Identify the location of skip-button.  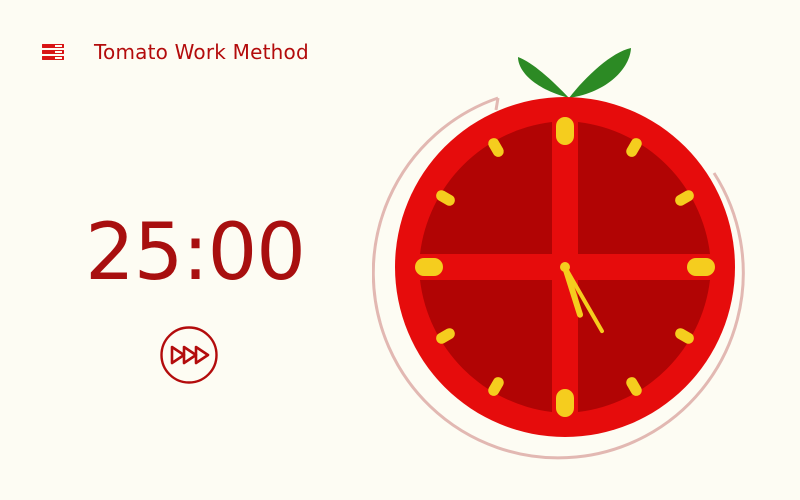
(189, 355).